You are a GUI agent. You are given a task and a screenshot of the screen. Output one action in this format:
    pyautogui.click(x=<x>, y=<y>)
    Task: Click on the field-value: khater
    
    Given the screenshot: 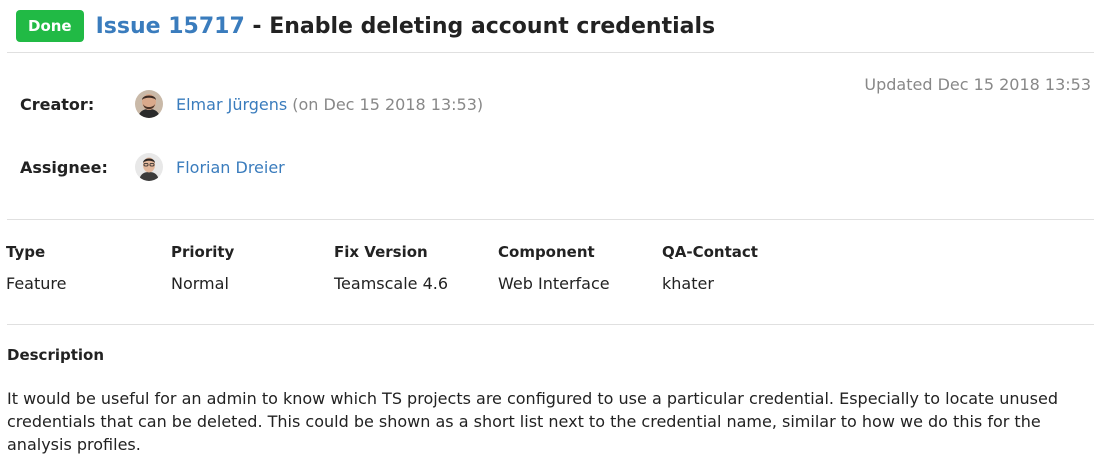 What is the action you would take?
    pyautogui.click(x=688, y=283)
    